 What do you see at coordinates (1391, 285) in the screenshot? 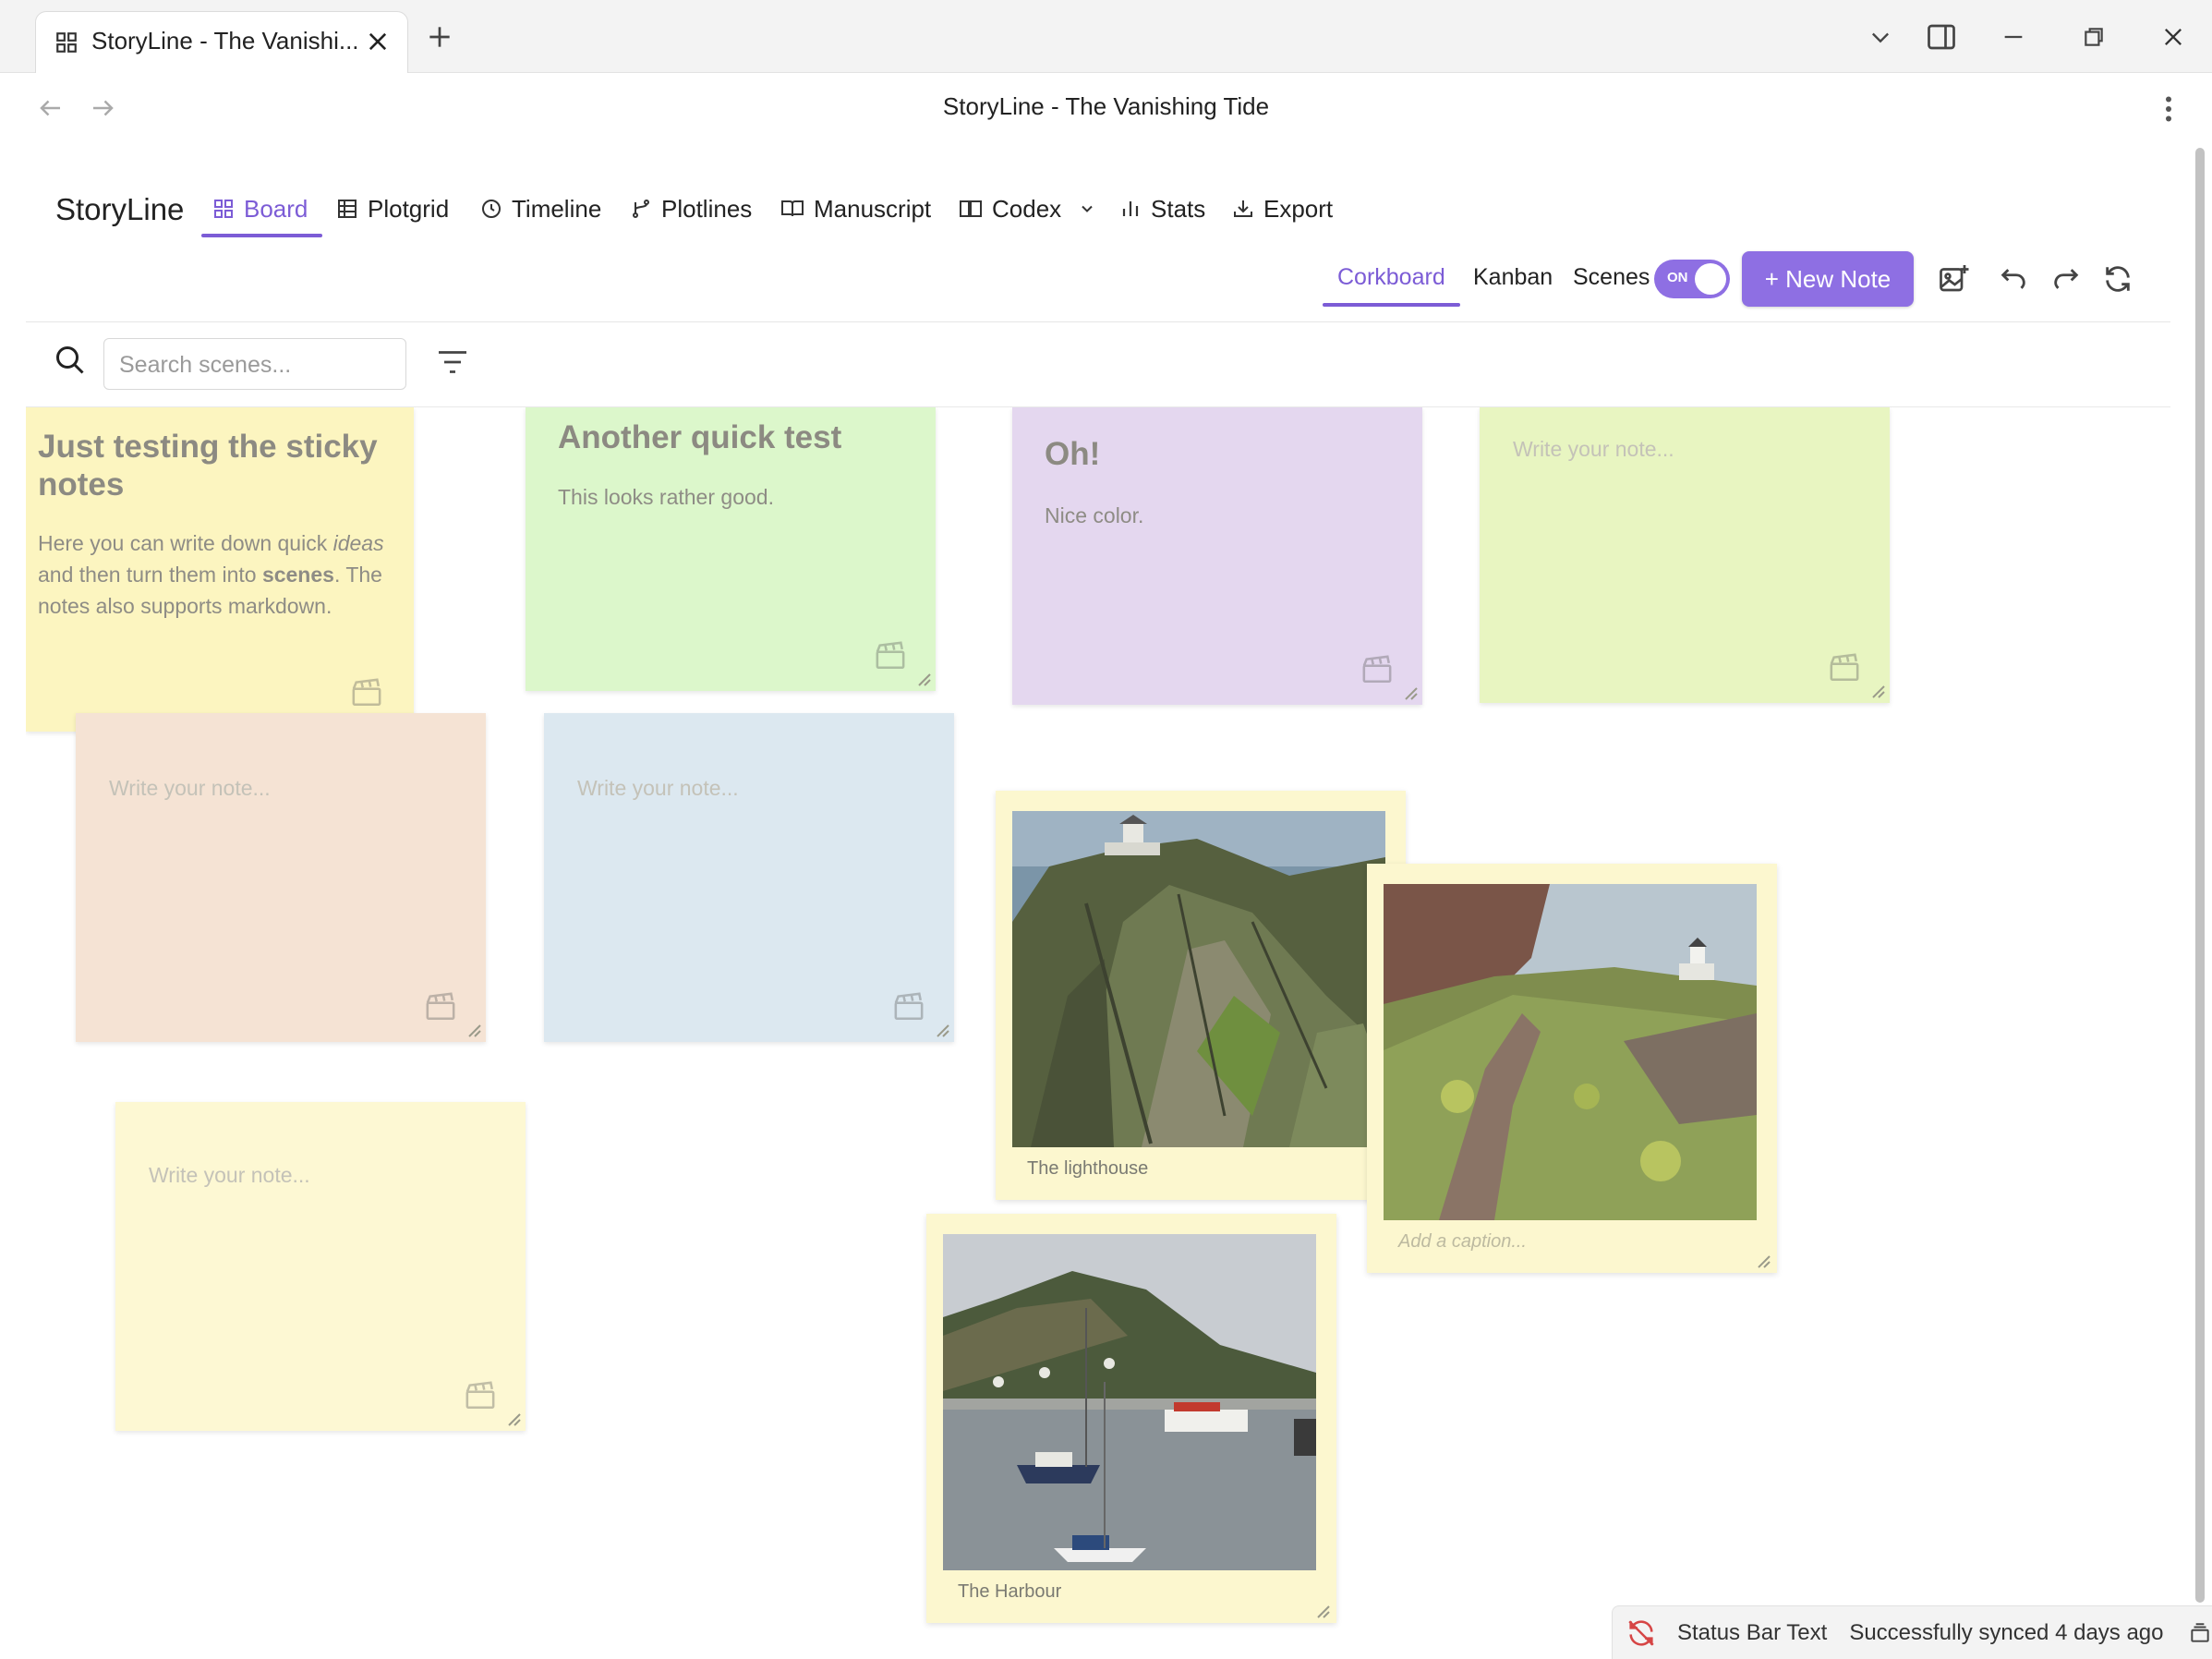
I see `tab-corkboard: Corkboard` at bounding box center [1391, 285].